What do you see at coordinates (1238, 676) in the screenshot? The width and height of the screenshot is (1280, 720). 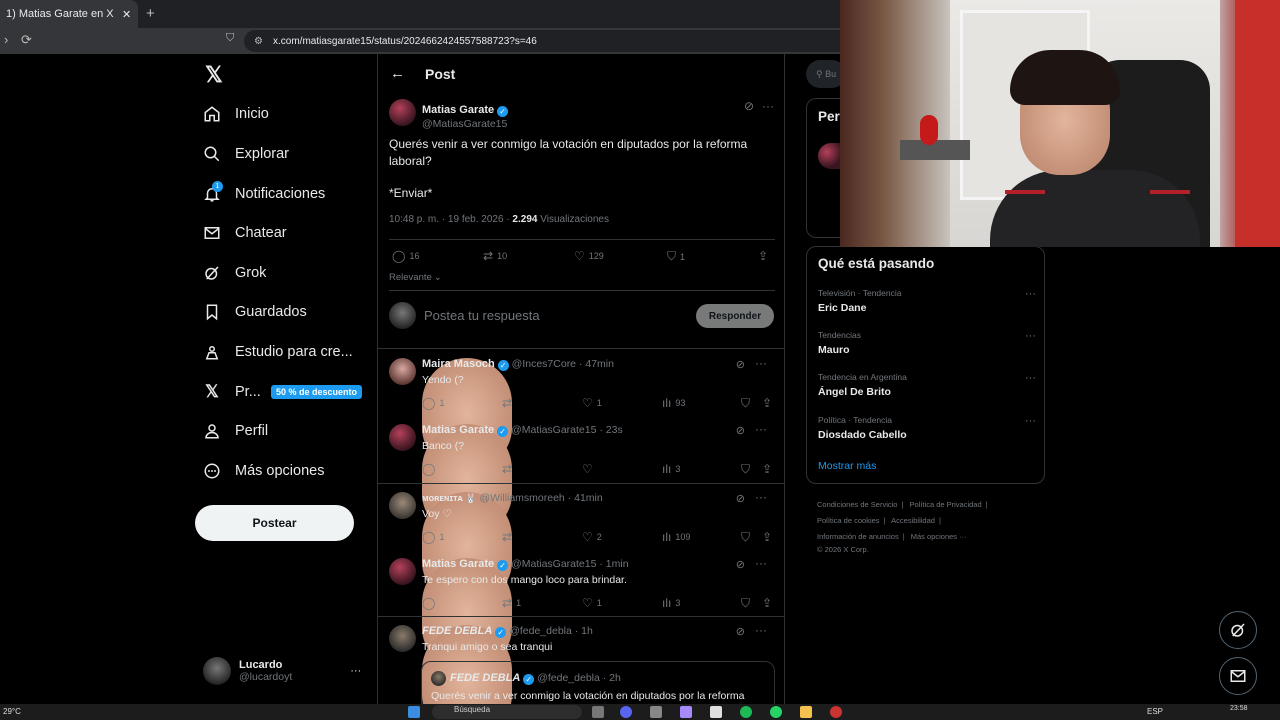 I see `messages-fab-icon` at bounding box center [1238, 676].